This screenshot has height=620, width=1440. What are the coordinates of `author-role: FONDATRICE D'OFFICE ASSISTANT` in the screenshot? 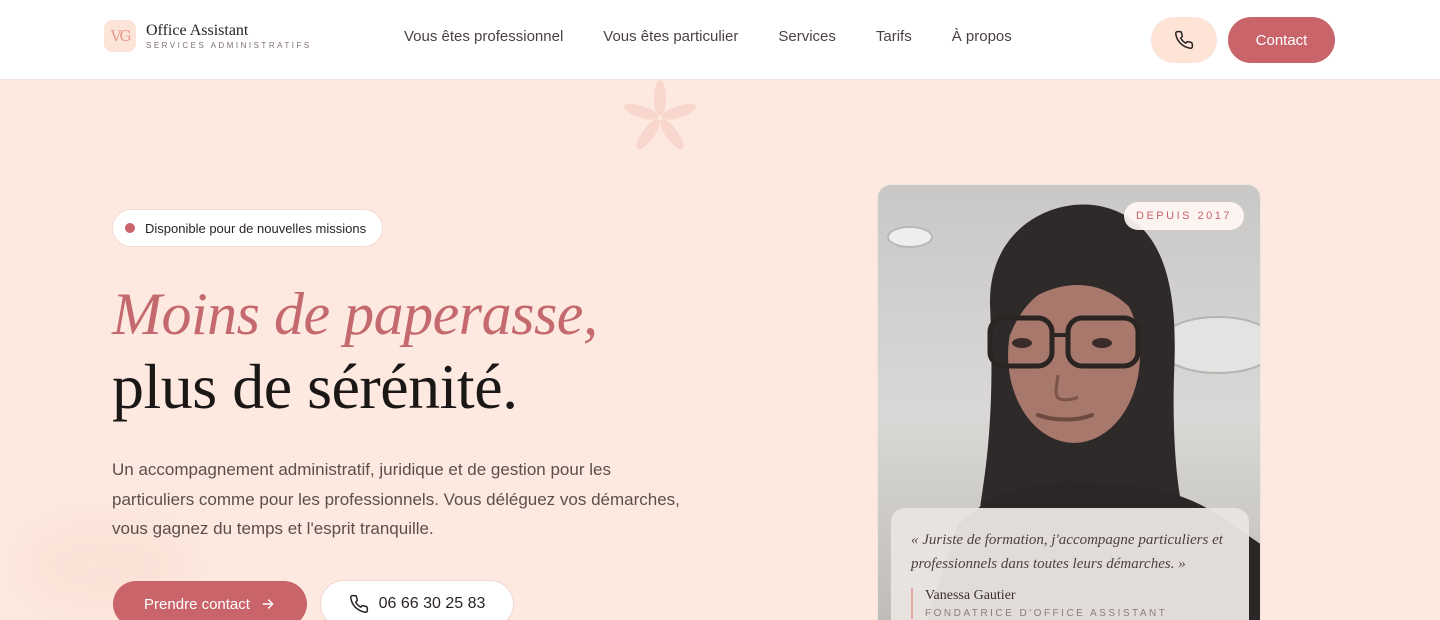 It's located at (1046, 613).